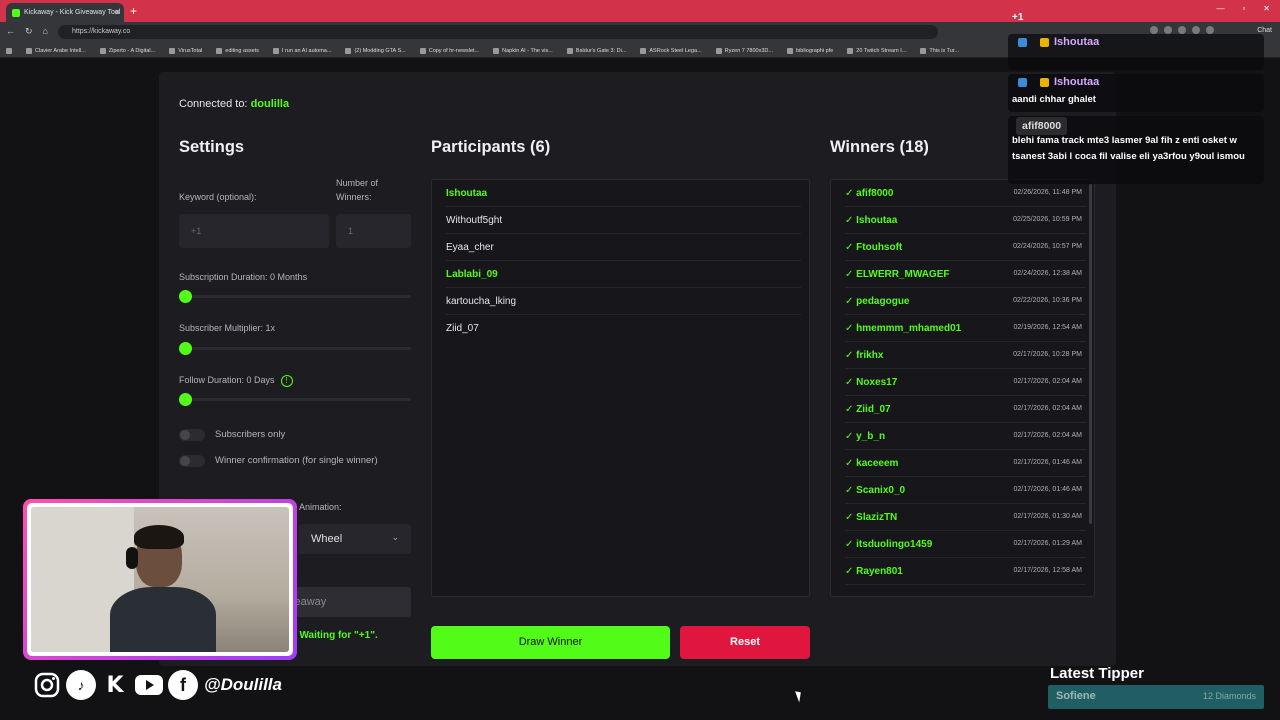 This screenshot has width=1280, height=720. What do you see at coordinates (965, 571) in the screenshot?
I see `winner-row: ✓ Rayen801 02/17/2026, 12:58 AM` at bounding box center [965, 571].